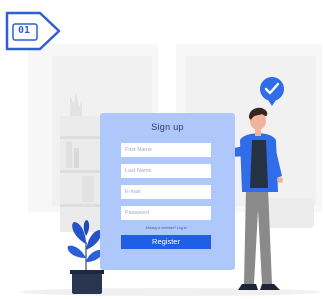 Image resolution: width=323 pixels, height=299 pixels. Describe the element at coordinates (288, 213) in the screenshot. I see `couch-illustration` at that location.